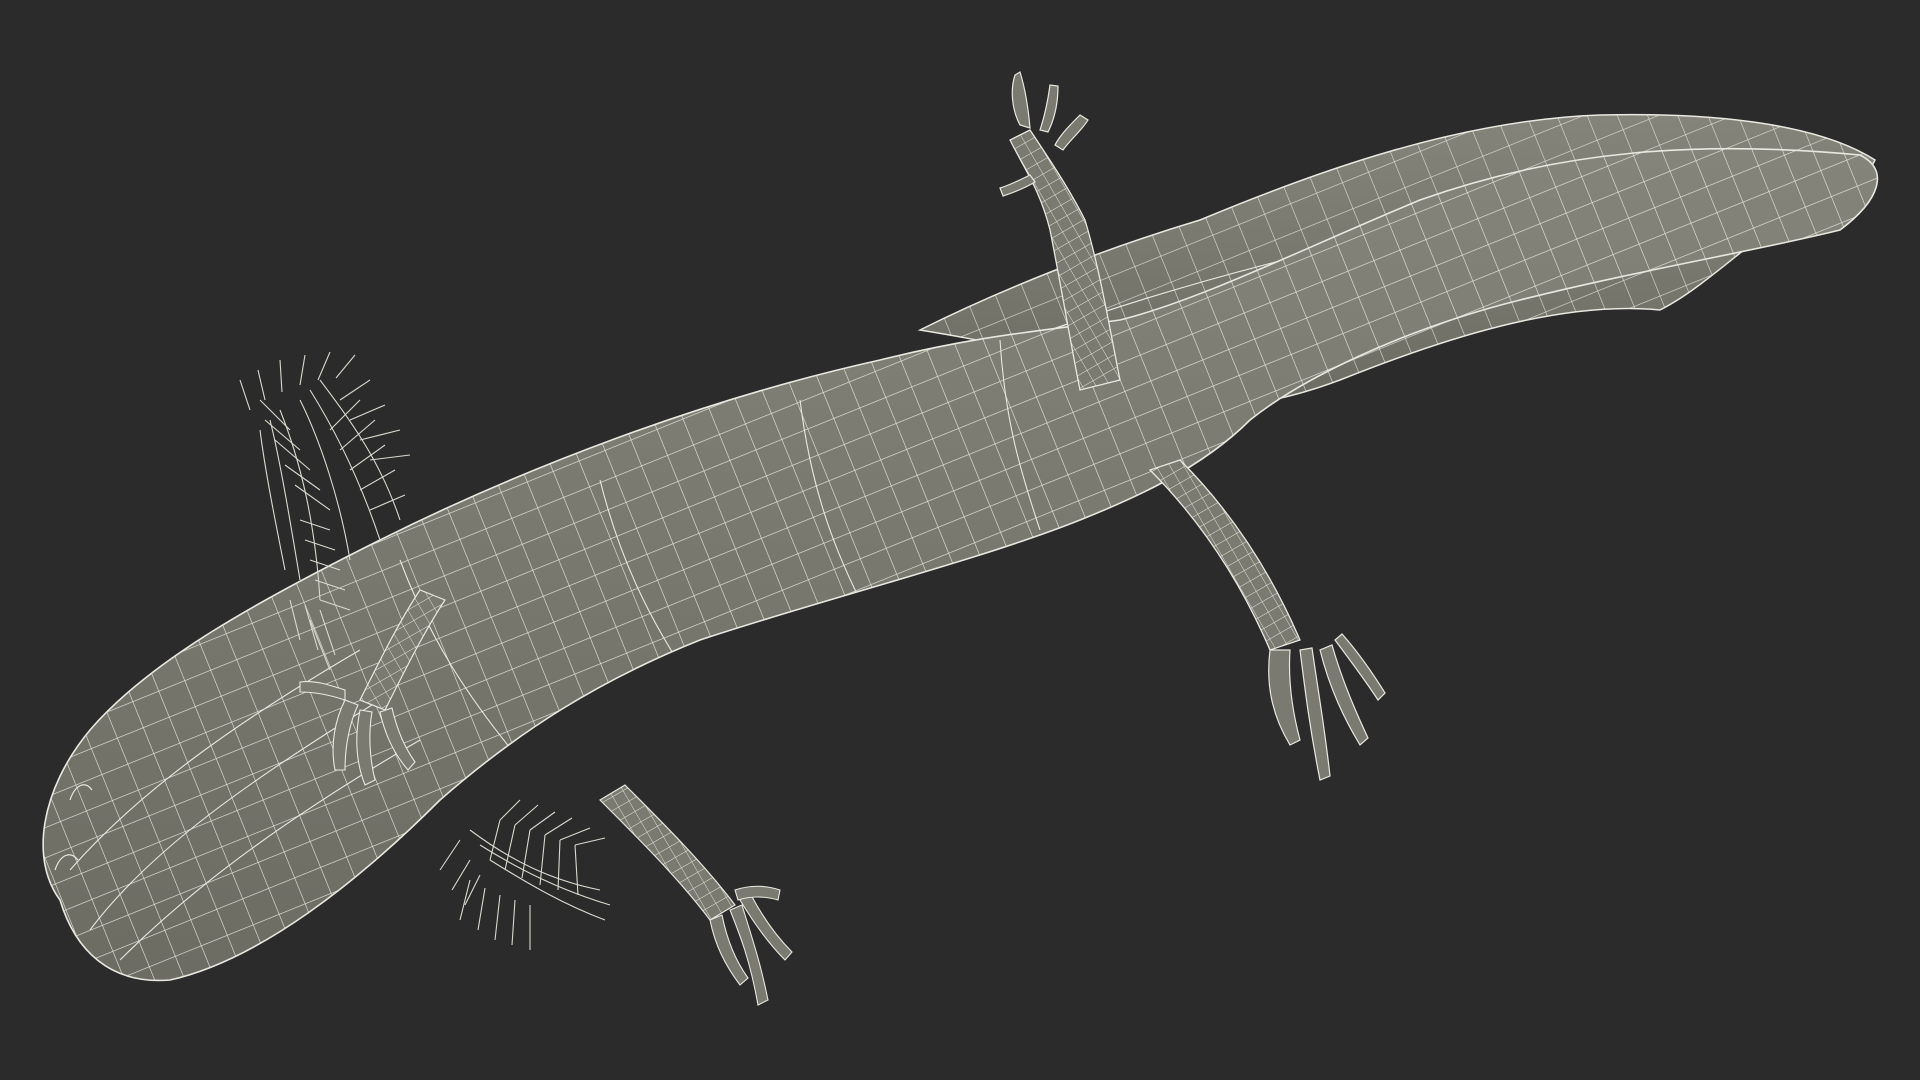  What do you see at coordinates (696, 895) in the screenshot?
I see `front-leg-bottom` at bounding box center [696, 895].